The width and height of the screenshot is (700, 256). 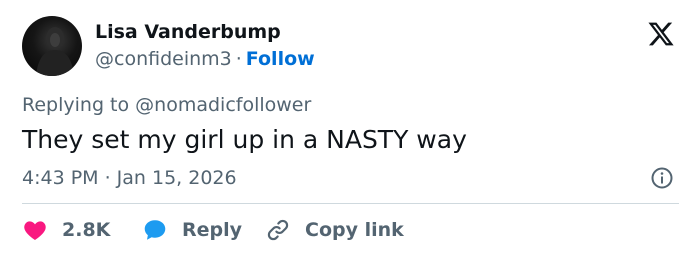 What do you see at coordinates (223, 105) in the screenshot?
I see `reply-mention-link: @nomadicfollower` at bounding box center [223, 105].